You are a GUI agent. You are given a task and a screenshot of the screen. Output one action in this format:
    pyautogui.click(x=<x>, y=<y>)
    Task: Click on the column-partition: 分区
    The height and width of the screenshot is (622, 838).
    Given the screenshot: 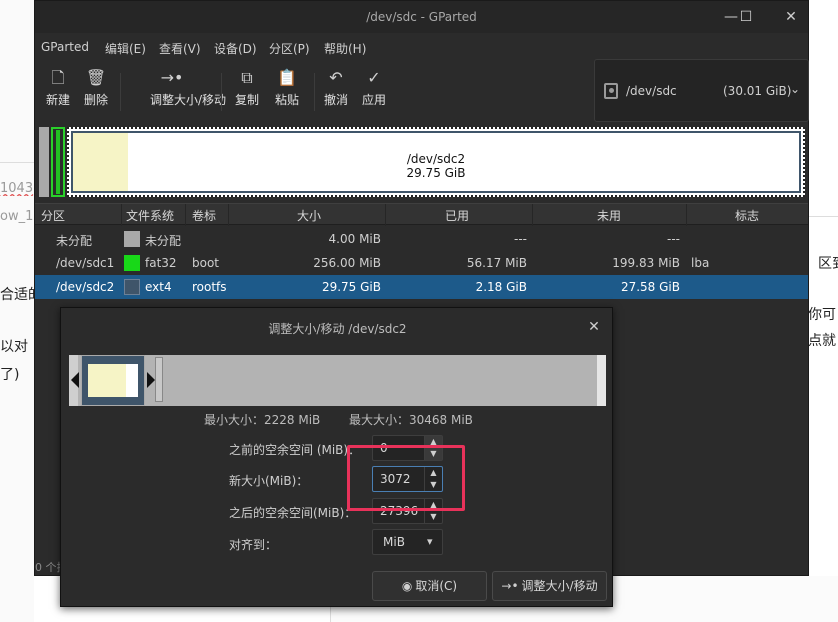 What is the action you would take?
    pyautogui.click(x=53, y=215)
    